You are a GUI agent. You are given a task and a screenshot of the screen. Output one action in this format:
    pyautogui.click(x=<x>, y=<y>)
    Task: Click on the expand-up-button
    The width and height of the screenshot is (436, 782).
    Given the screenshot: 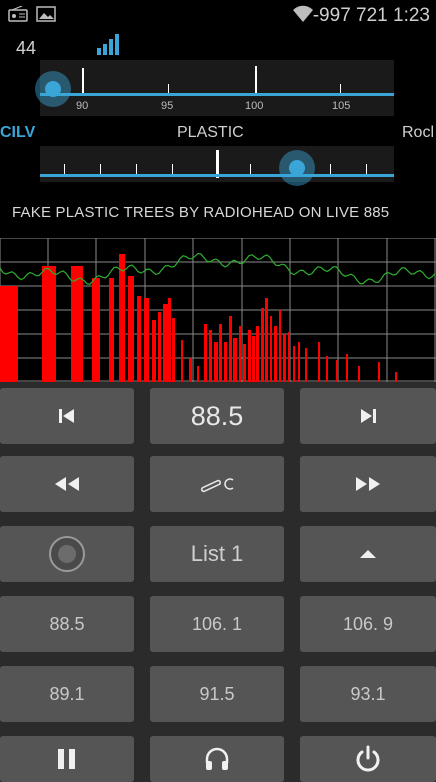 What is the action you would take?
    pyautogui.click(x=368, y=554)
    